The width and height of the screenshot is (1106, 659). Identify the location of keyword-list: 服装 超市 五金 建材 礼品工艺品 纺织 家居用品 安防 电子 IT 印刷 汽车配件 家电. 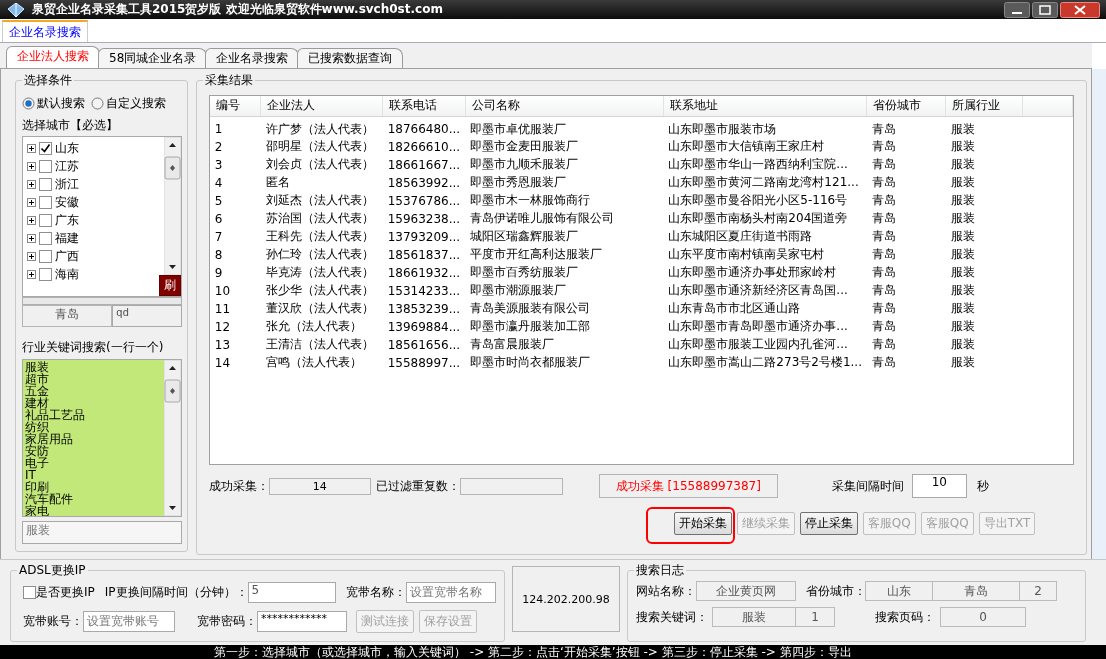
(93, 438).